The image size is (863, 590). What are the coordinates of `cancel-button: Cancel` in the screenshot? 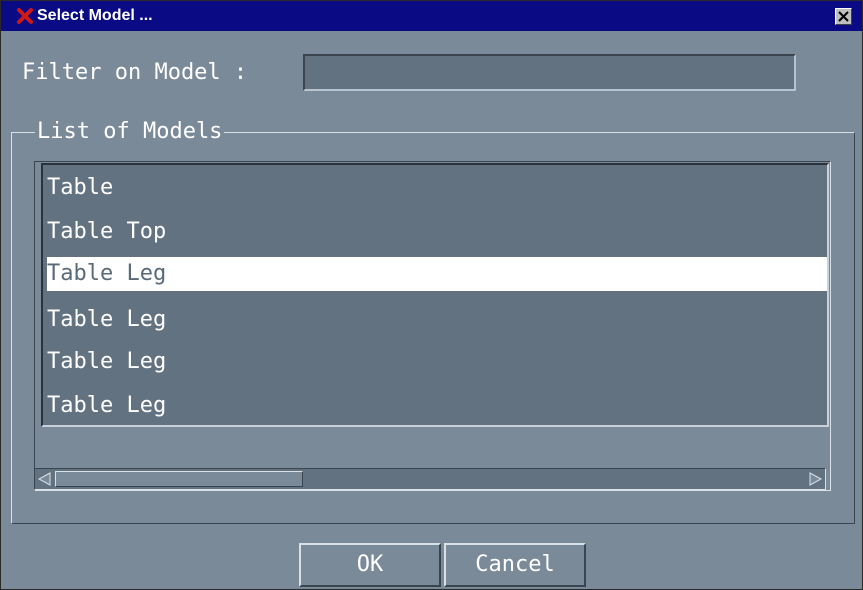 It's located at (515, 565).